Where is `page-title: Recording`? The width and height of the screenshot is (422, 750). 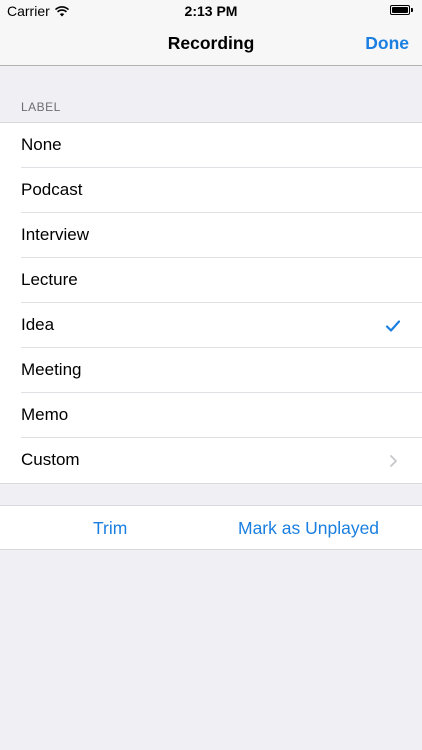 page-title: Recording is located at coordinates (211, 43).